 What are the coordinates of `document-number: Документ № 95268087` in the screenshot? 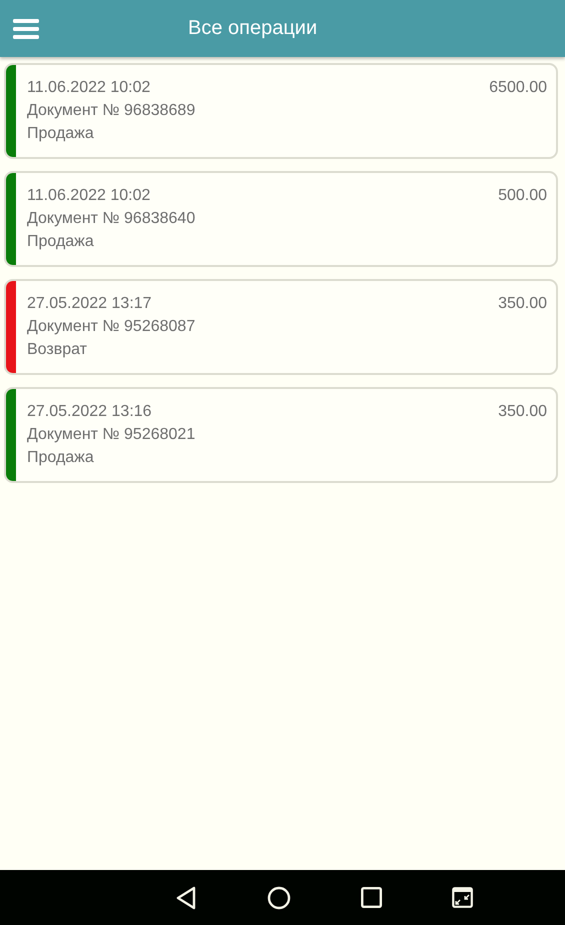 It's located at (111, 326).